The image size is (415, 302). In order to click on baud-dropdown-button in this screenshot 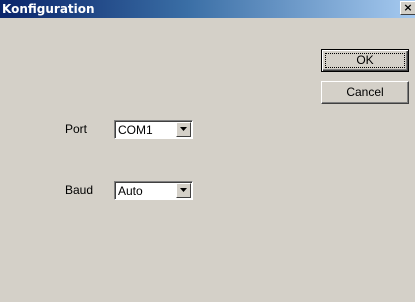, I will do `click(183, 190)`.